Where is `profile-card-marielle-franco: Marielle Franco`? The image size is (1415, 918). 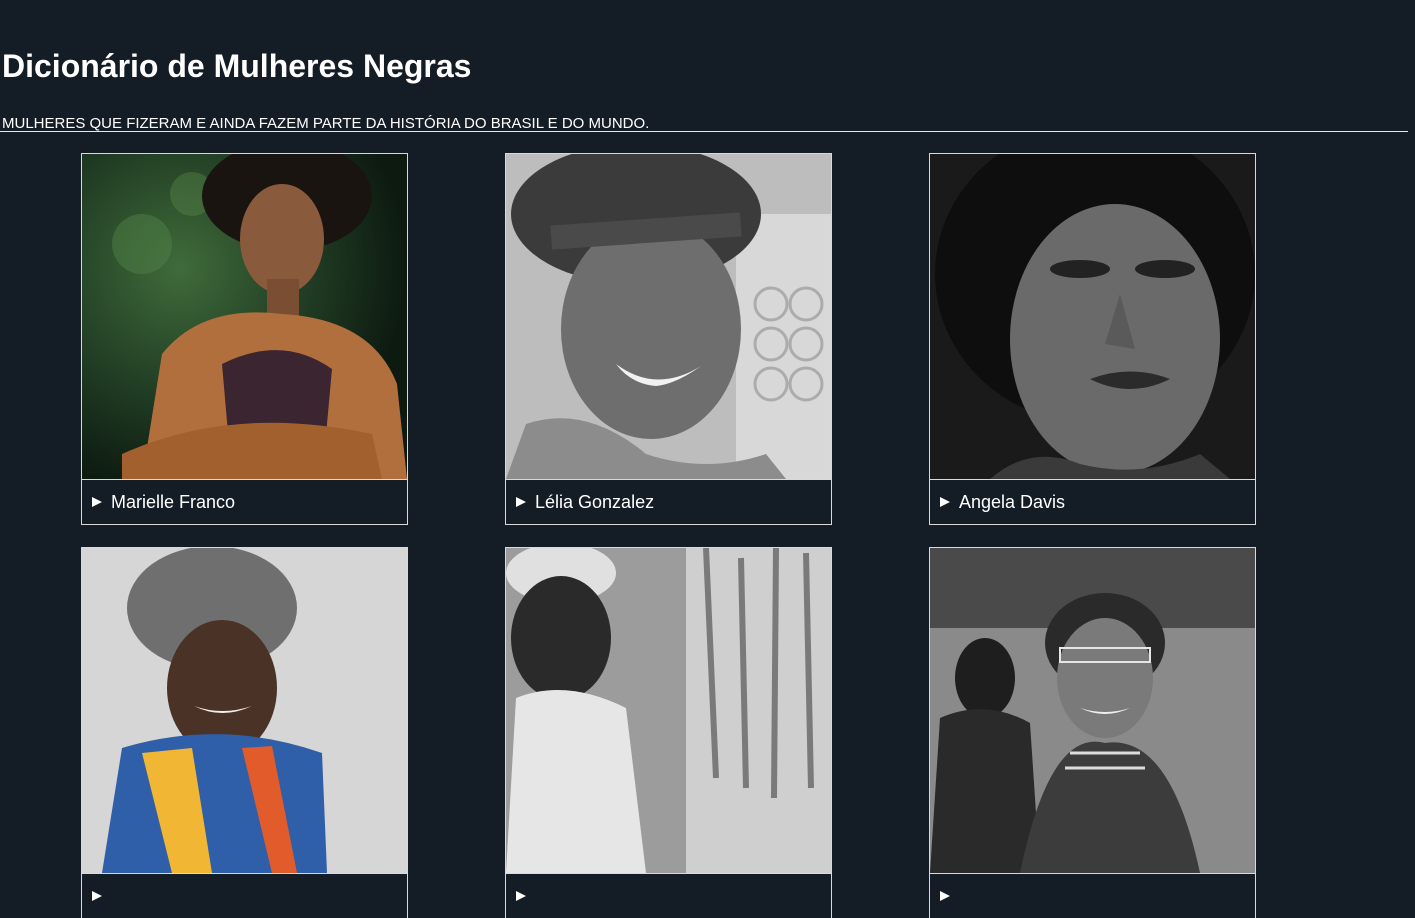 profile-card-marielle-franco: Marielle Franco is located at coordinates (244, 339).